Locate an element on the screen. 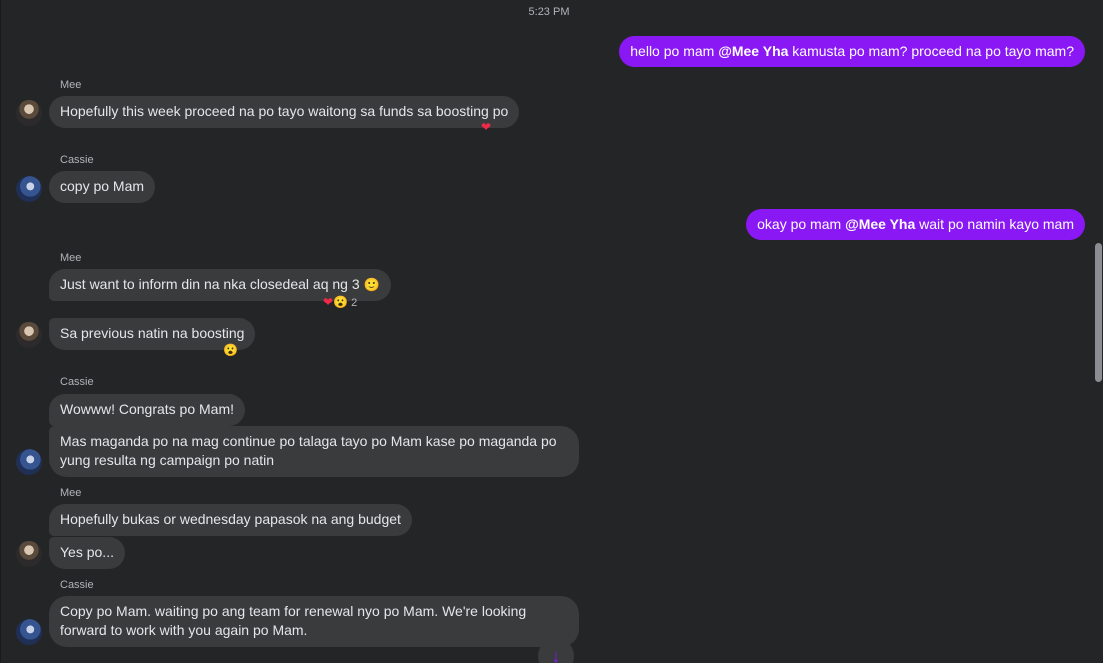 This screenshot has height=663, width=1103. reaction-count: 2 is located at coordinates (354, 303).